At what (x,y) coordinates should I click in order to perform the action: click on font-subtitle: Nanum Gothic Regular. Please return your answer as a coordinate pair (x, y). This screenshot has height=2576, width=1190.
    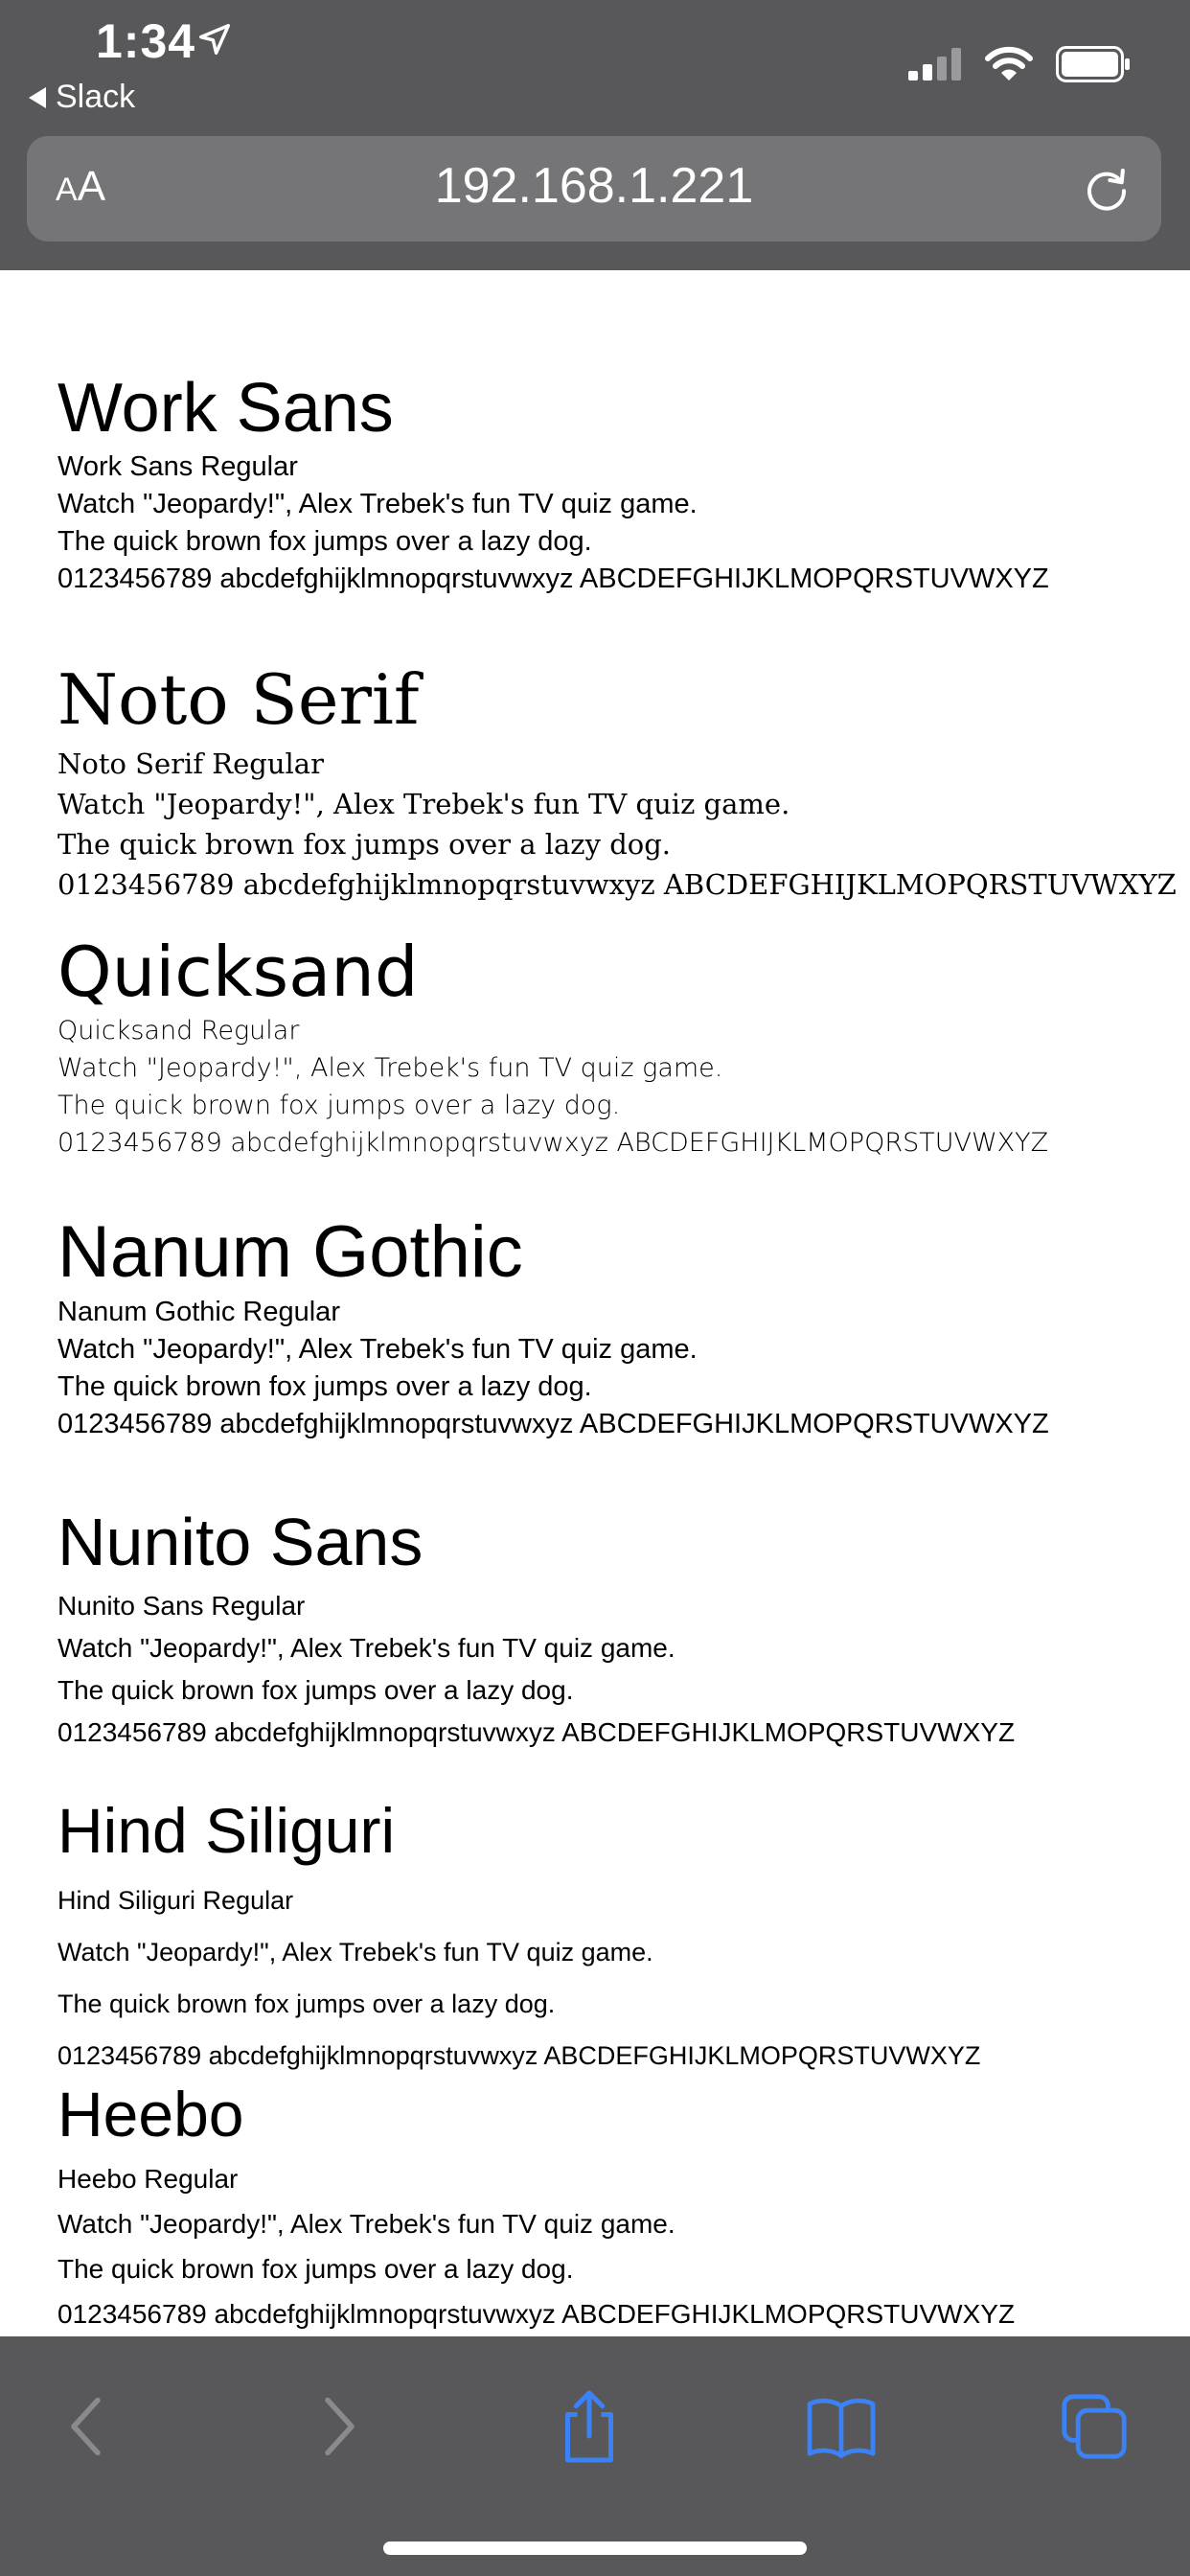
    Looking at the image, I should click on (199, 1312).